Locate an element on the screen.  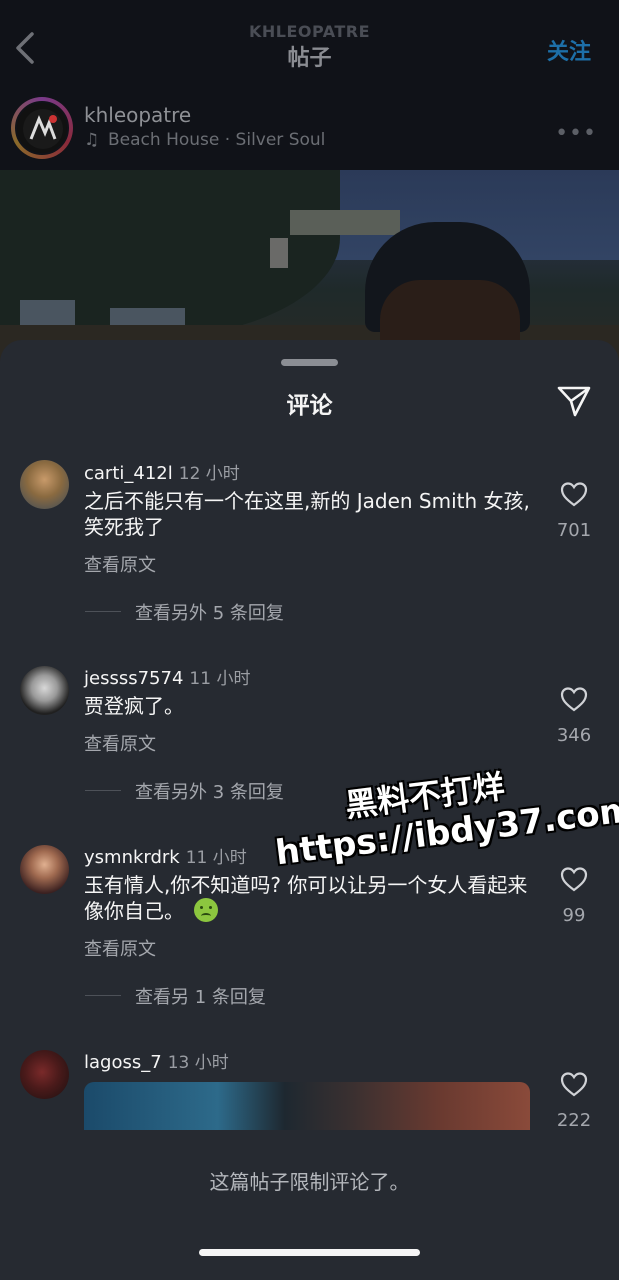
author-avatar is located at coordinates (42, 128).